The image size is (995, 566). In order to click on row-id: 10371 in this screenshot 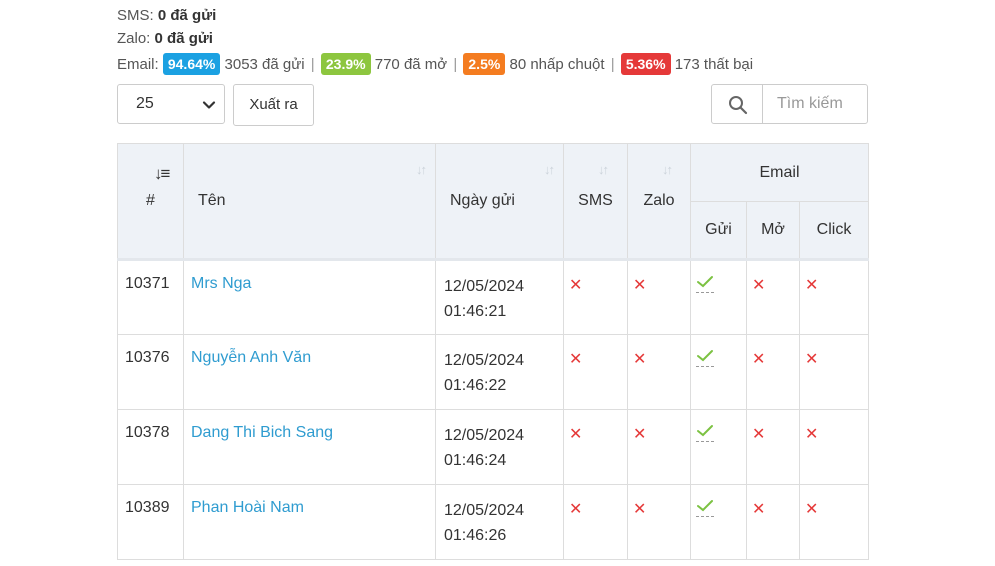, I will do `click(150, 297)`.